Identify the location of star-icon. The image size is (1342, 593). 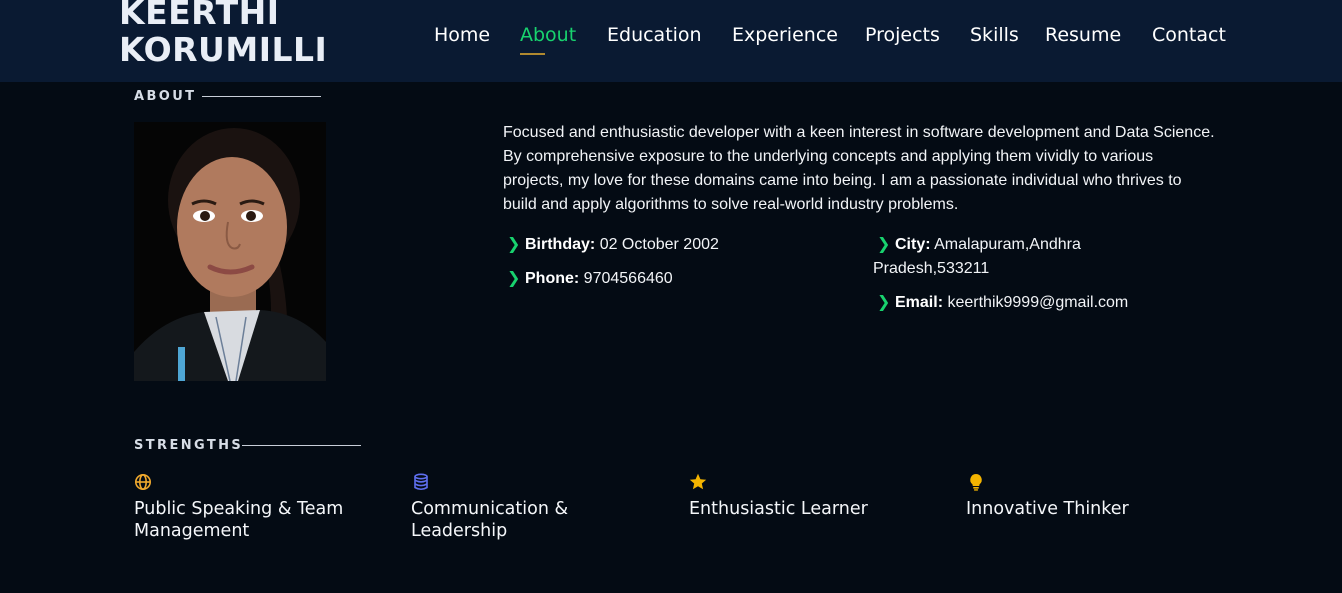
(699, 483).